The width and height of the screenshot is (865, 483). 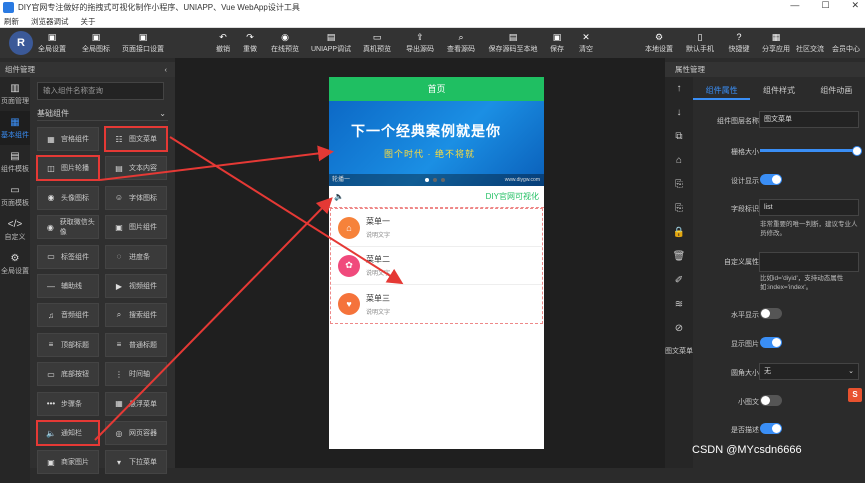 I want to click on menu-item: ✿ 菜单二 说明文字, so click(x=436, y=266).